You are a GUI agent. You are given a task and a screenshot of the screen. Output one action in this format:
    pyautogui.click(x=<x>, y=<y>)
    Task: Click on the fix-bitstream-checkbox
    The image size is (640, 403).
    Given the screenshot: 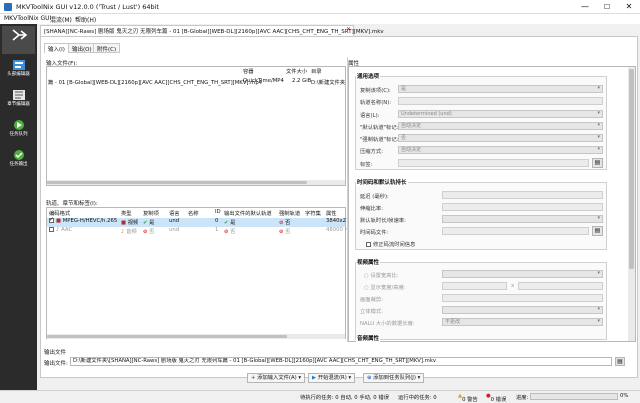 What is the action you would take?
    pyautogui.click(x=368, y=244)
    